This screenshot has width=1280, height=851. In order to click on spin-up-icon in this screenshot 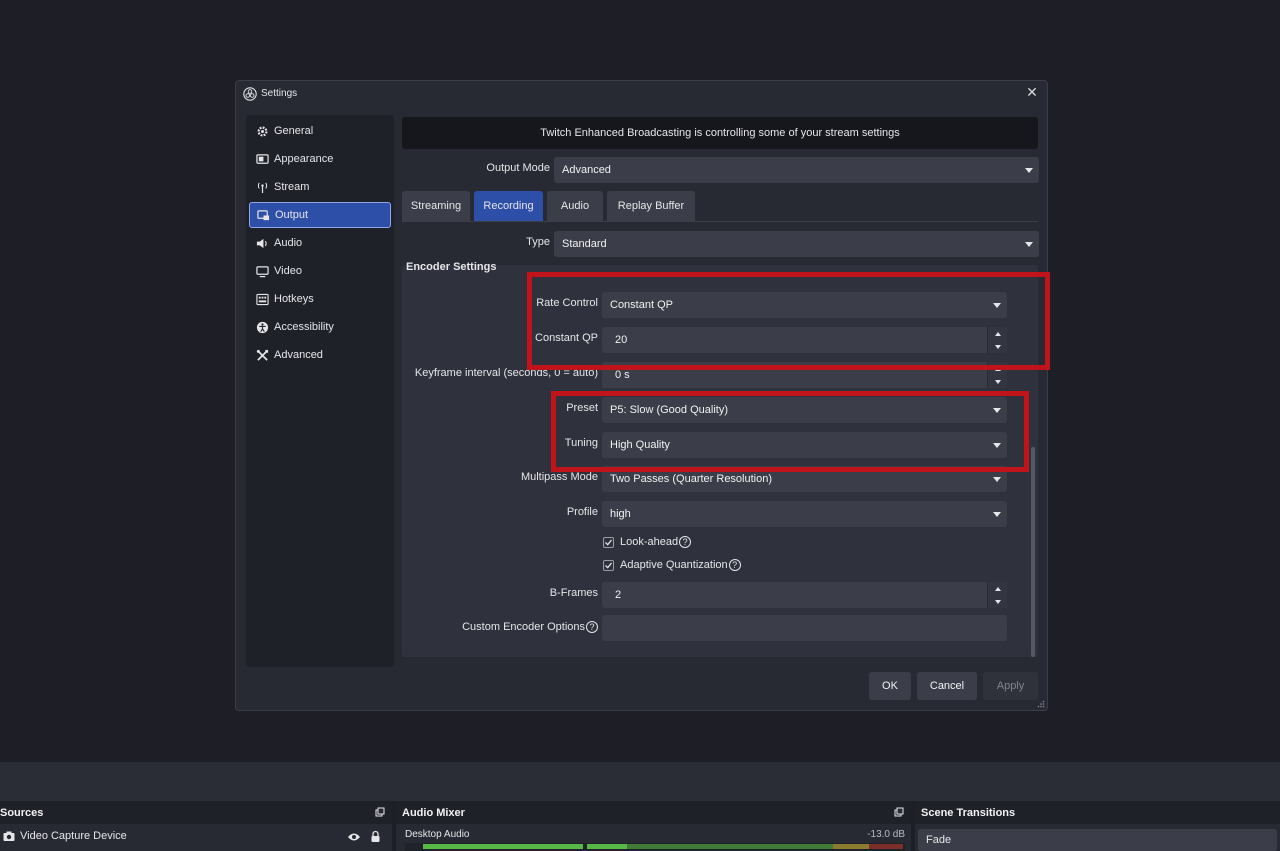, I will do `click(998, 588)`.